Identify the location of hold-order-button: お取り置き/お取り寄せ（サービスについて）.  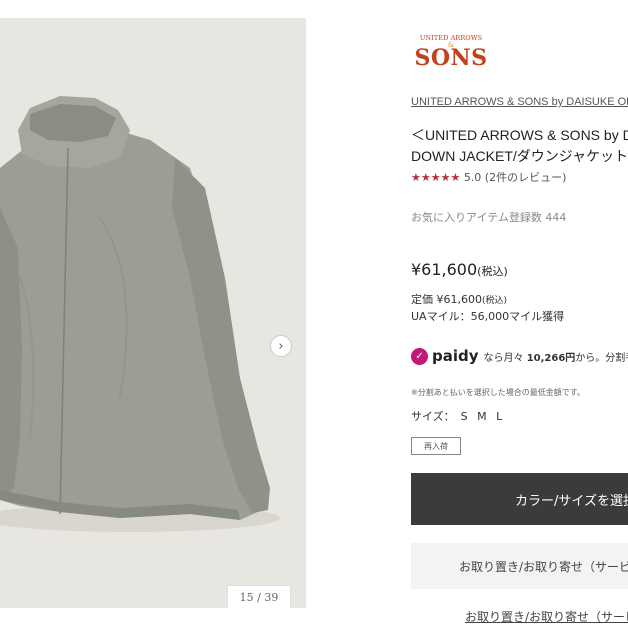
(519, 566).